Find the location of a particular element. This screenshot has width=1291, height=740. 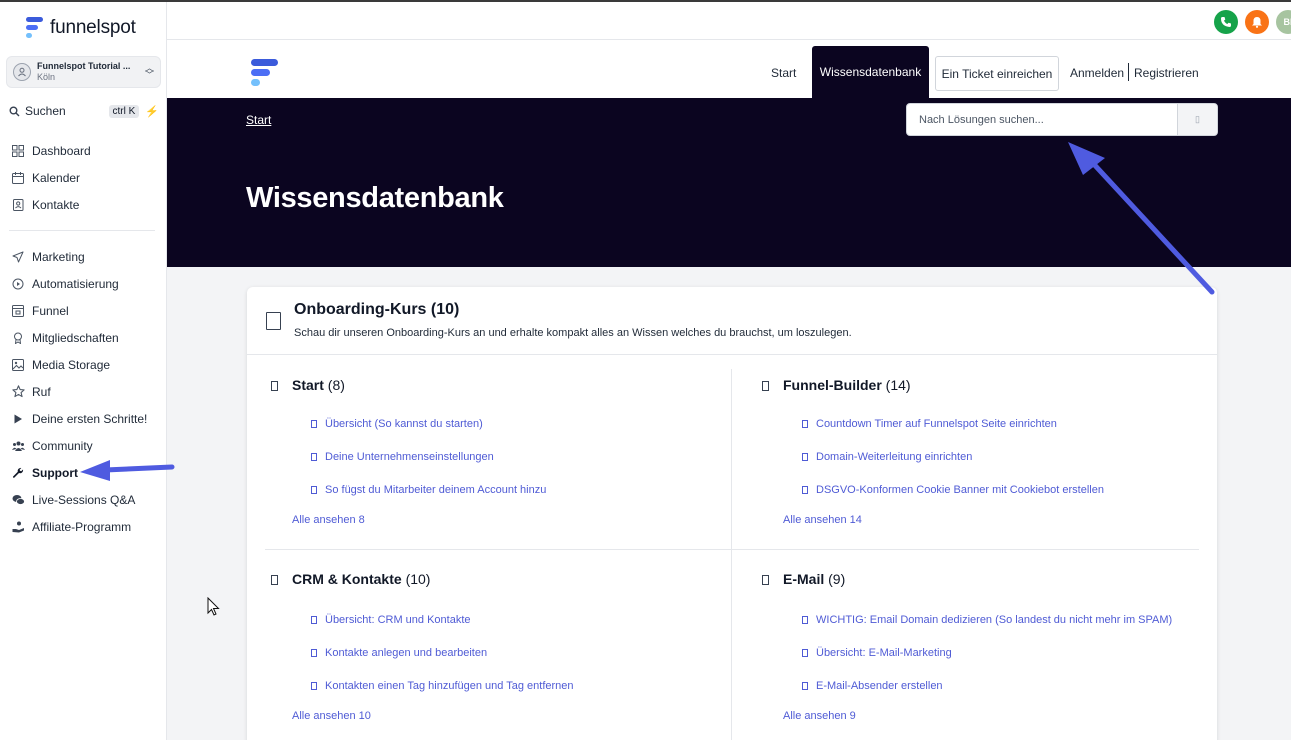

register-link: Registrieren is located at coordinates (1166, 73).